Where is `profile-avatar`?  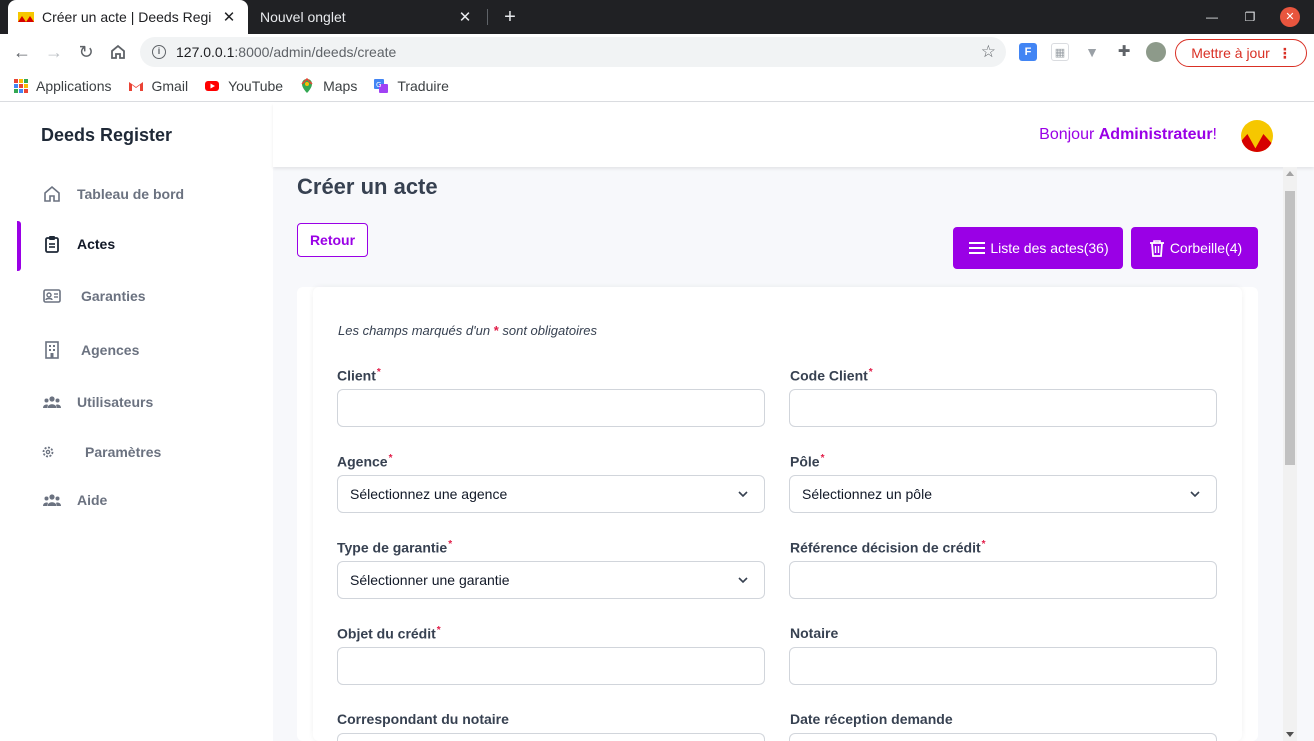 profile-avatar is located at coordinates (1156, 52).